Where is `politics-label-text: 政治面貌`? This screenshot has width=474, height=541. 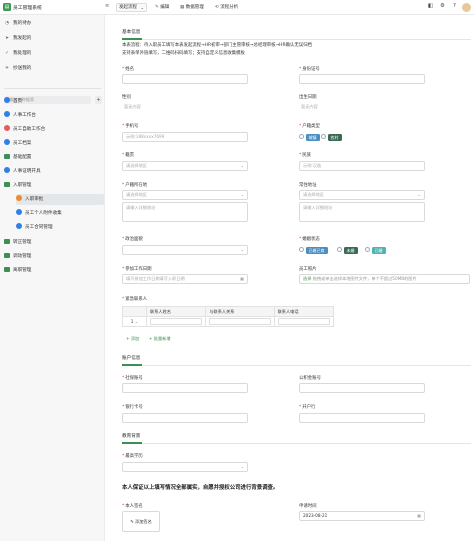 politics-label-text: 政治面貌 is located at coordinates (134, 239).